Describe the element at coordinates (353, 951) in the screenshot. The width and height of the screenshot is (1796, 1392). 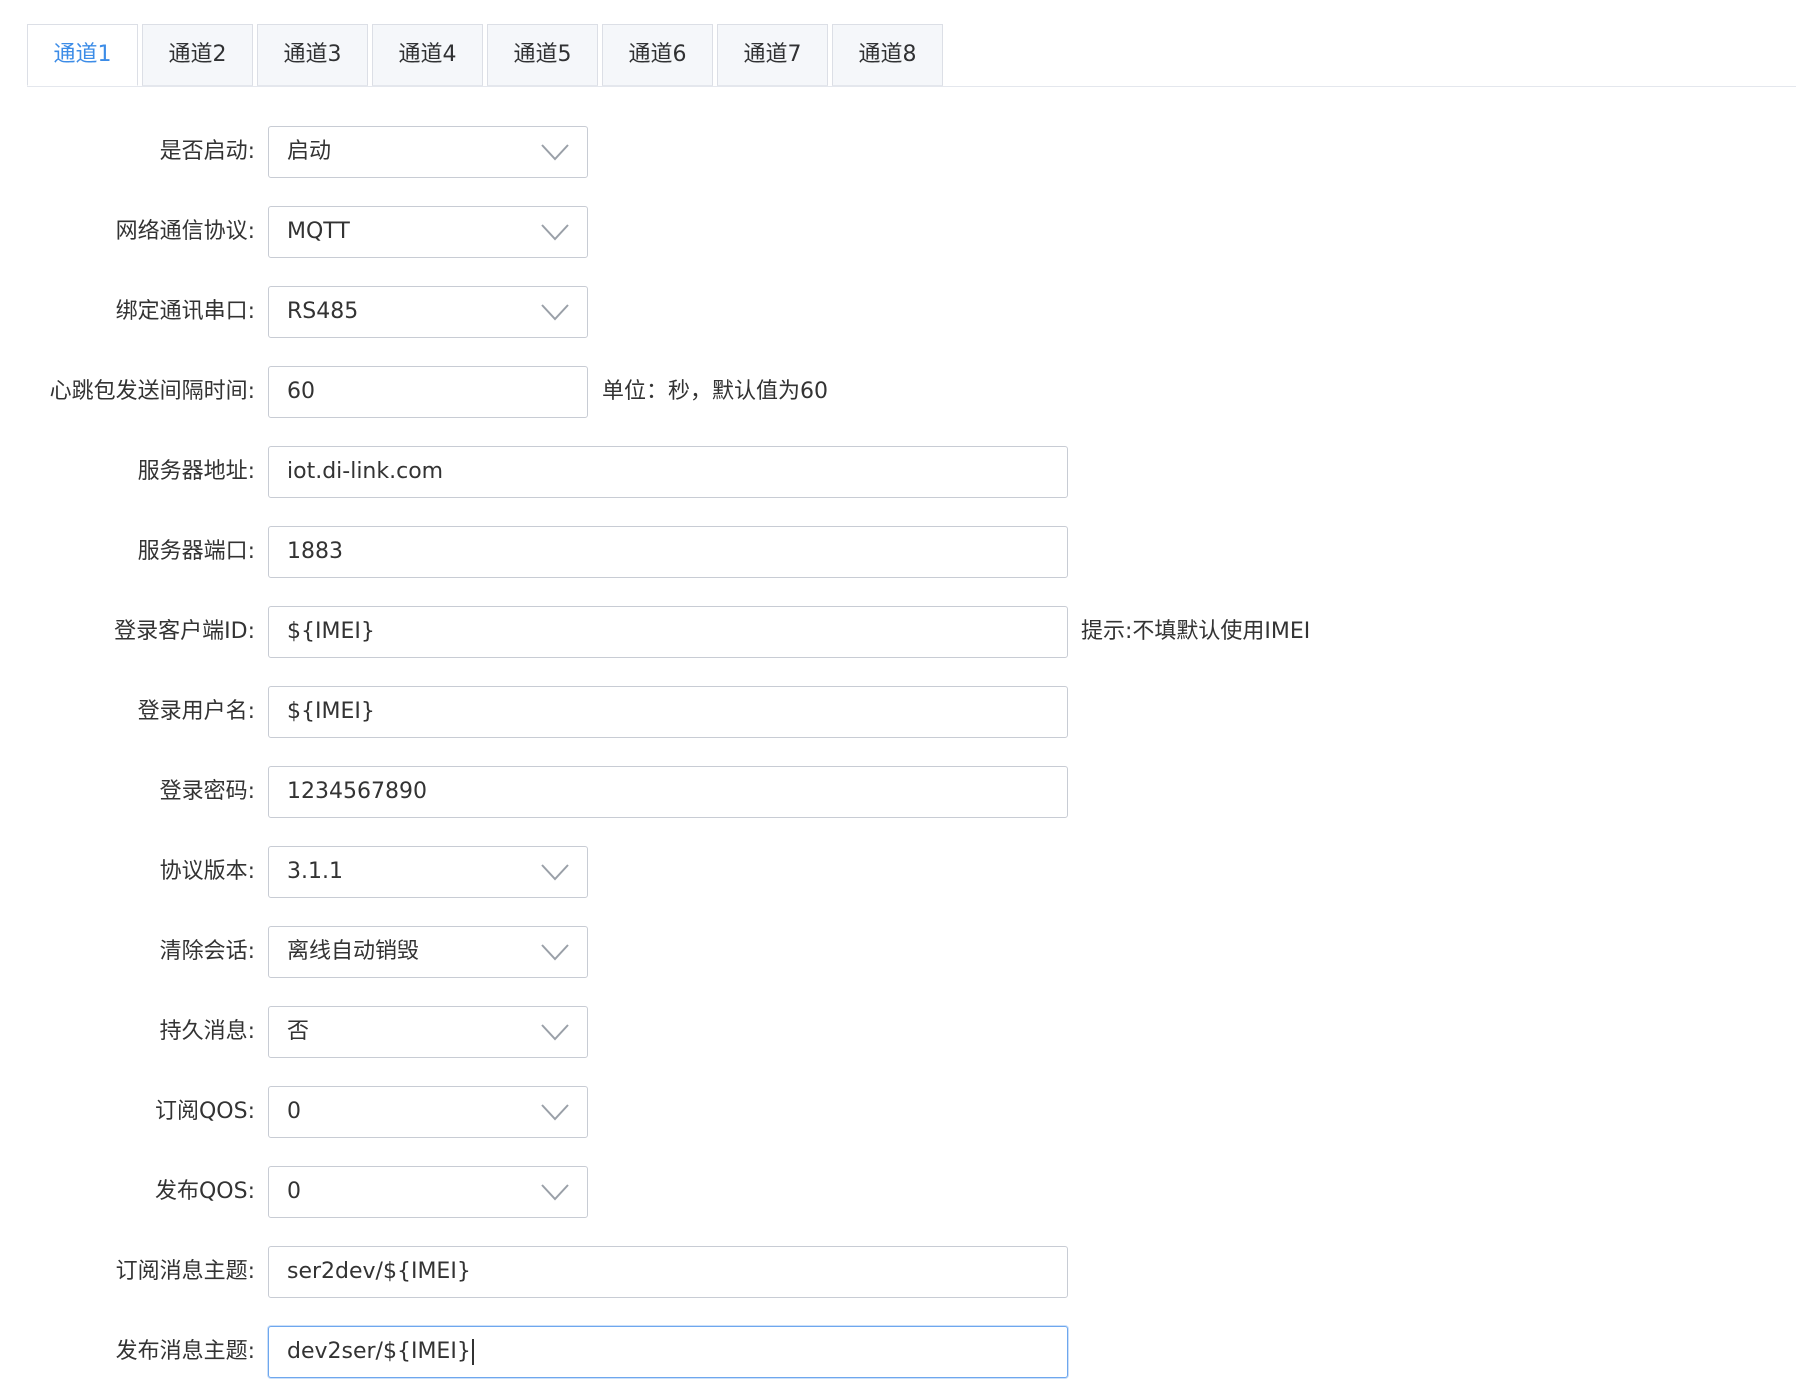
I see `clean-session-select-value: 离线自动销毁` at that location.